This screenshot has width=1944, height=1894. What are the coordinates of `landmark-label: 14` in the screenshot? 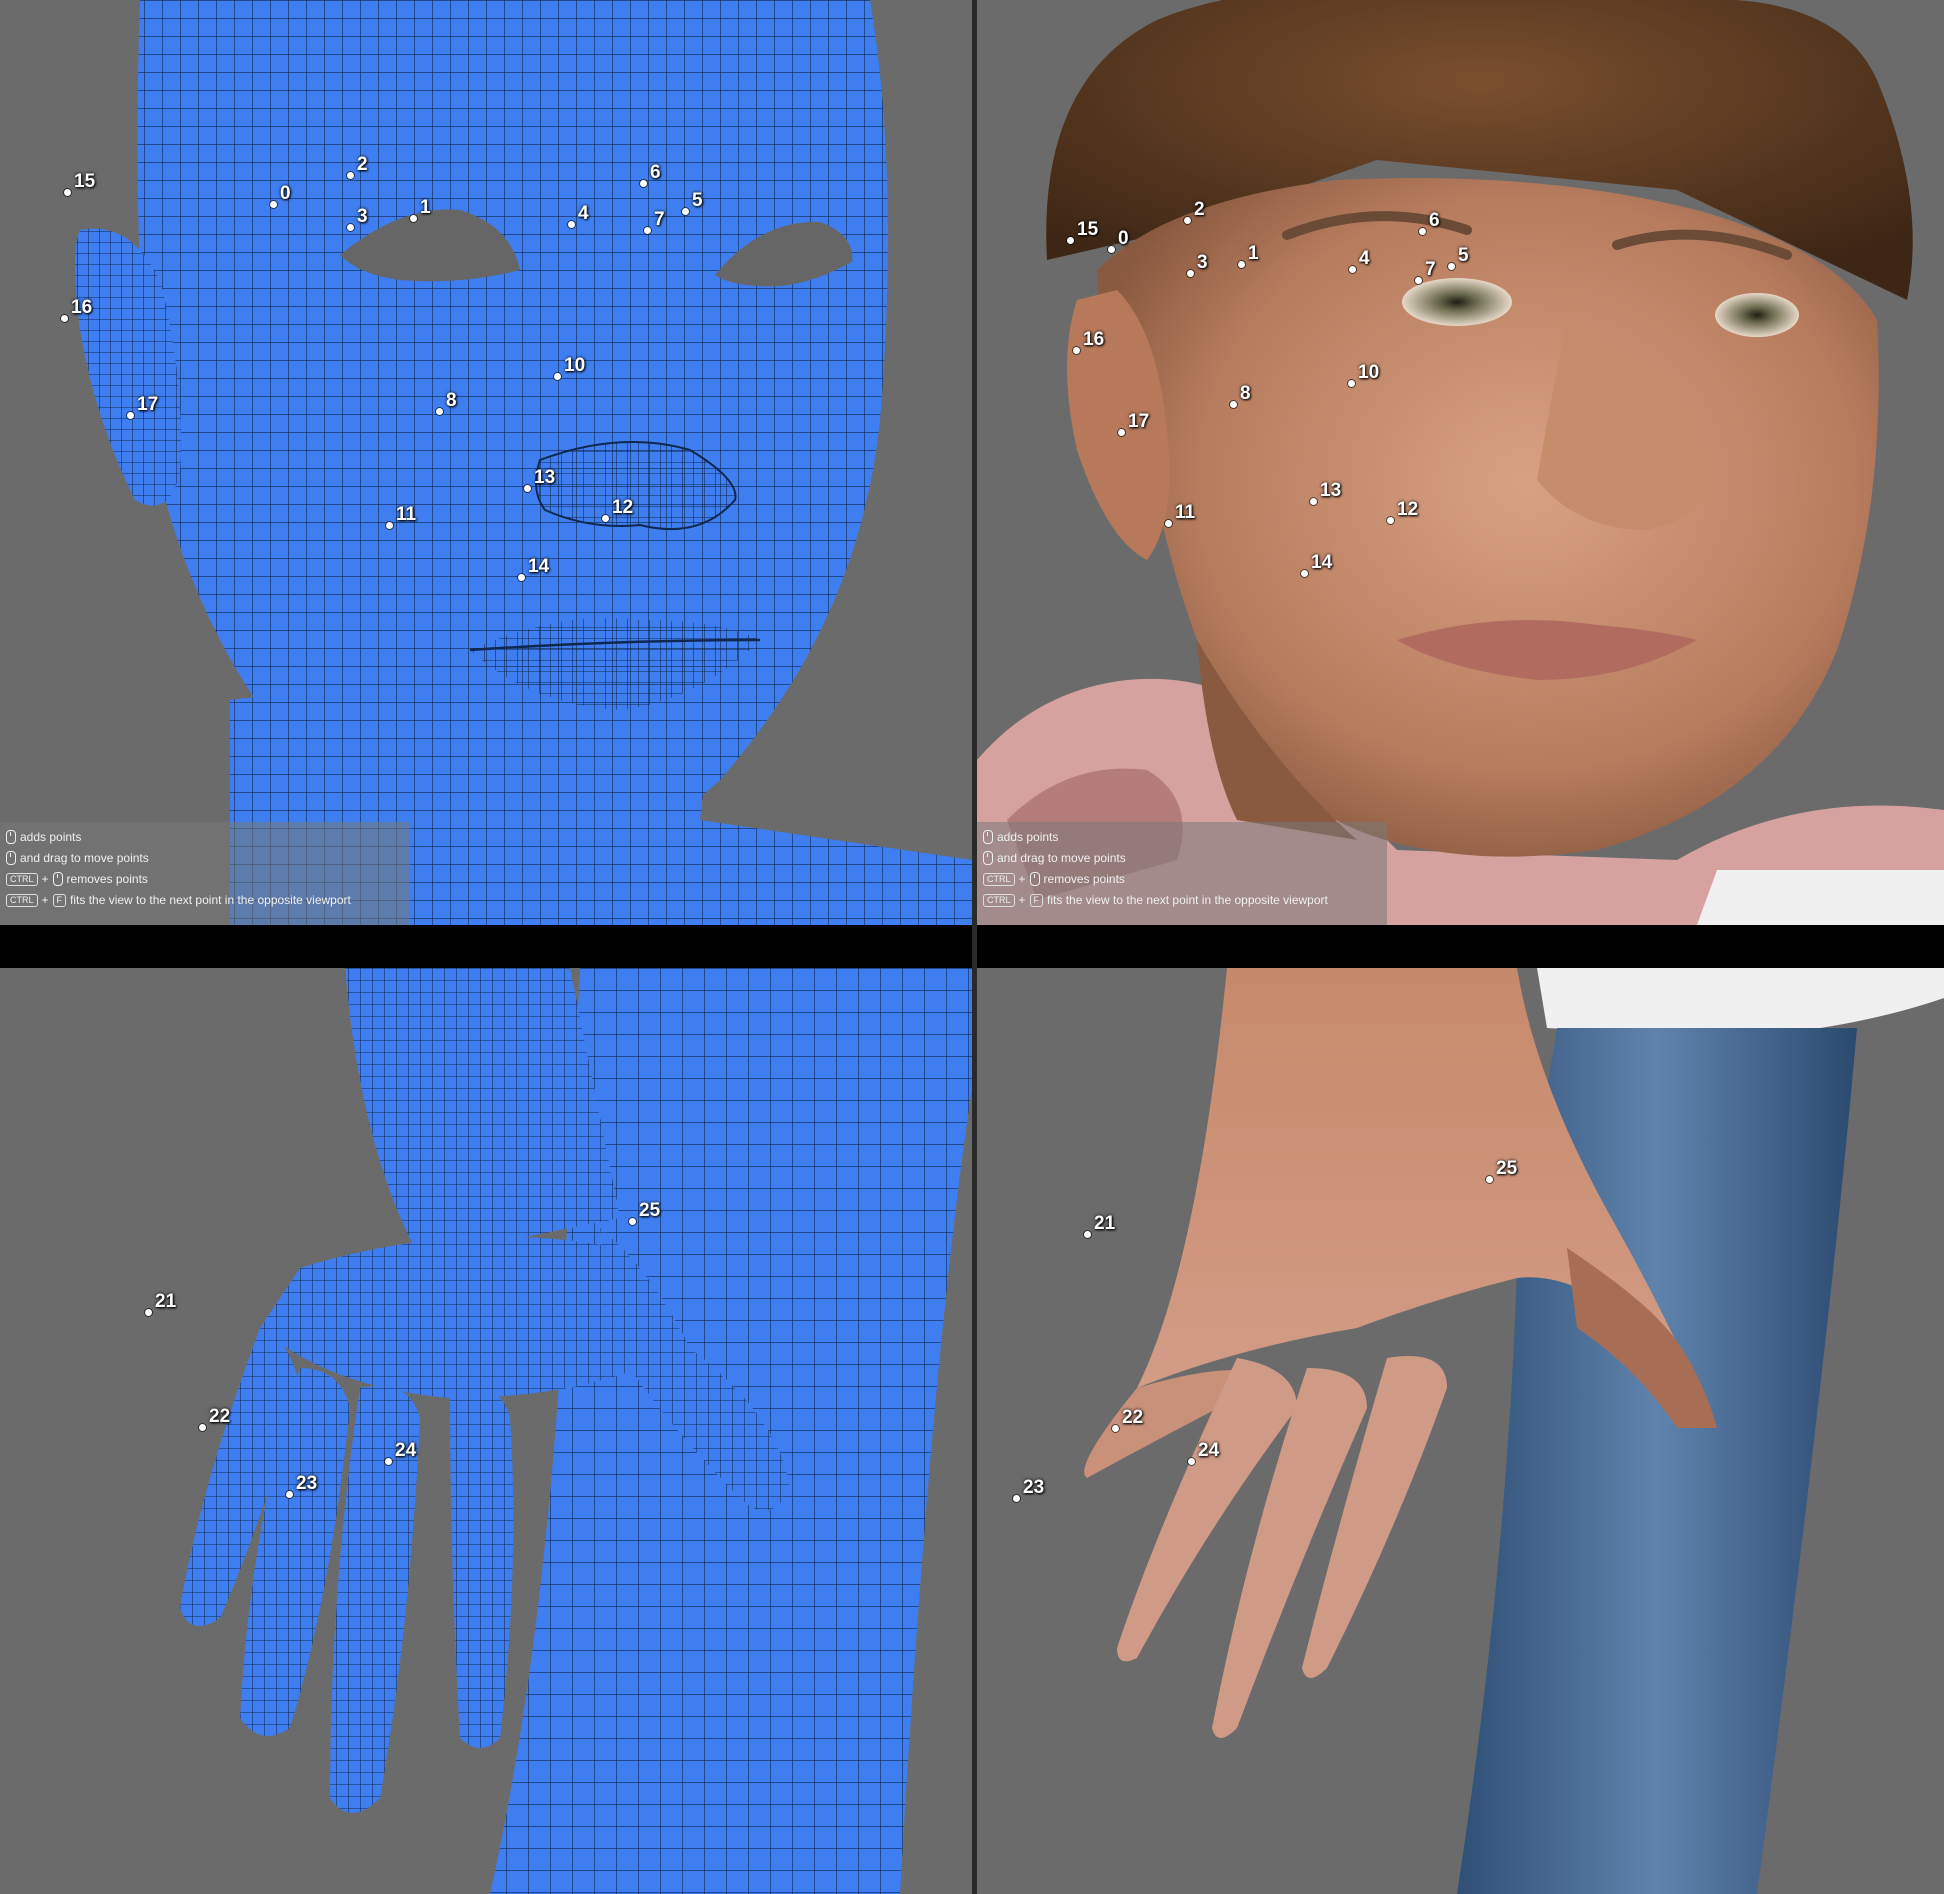 It's located at (1322, 562).